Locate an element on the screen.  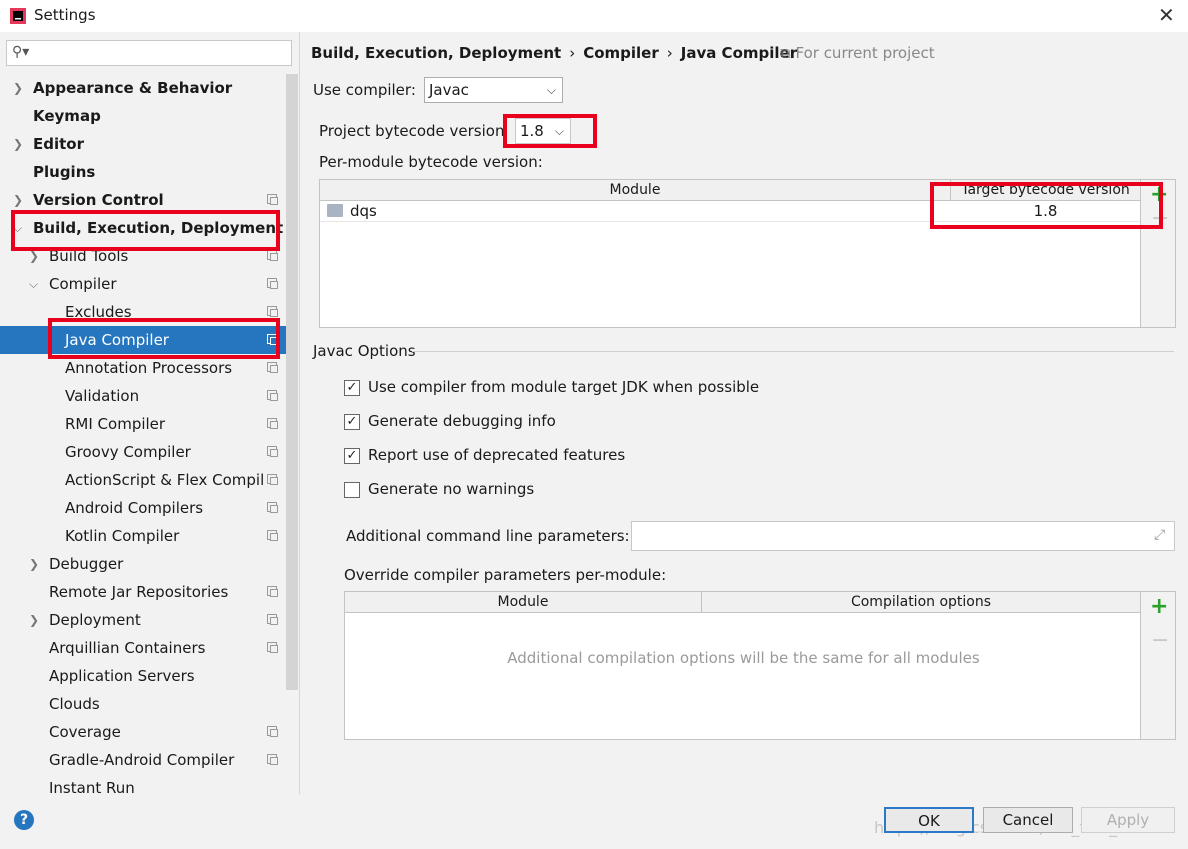
sidebar-item-version-control: ❯ Version Control is located at coordinates (143, 200).